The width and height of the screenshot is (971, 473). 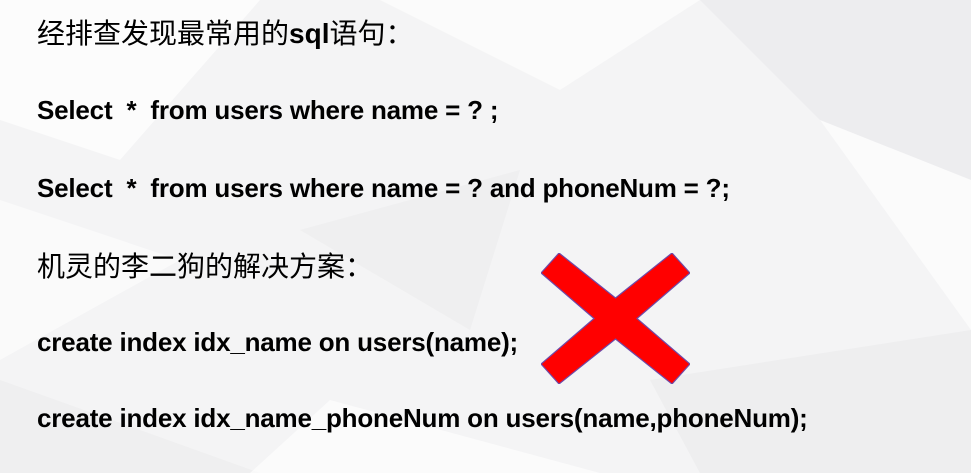 What do you see at coordinates (268, 110) in the screenshot?
I see `query-by-name: Select * from users where name = ? ;` at bounding box center [268, 110].